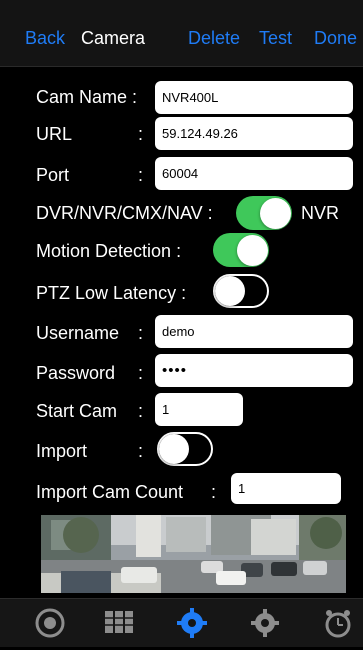 The width and height of the screenshot is (363, 650). What do you see at coordinates (254, 97) in the screenshot?
I see `cam-name-field: NVR400L` at bounding box center [254, 97].